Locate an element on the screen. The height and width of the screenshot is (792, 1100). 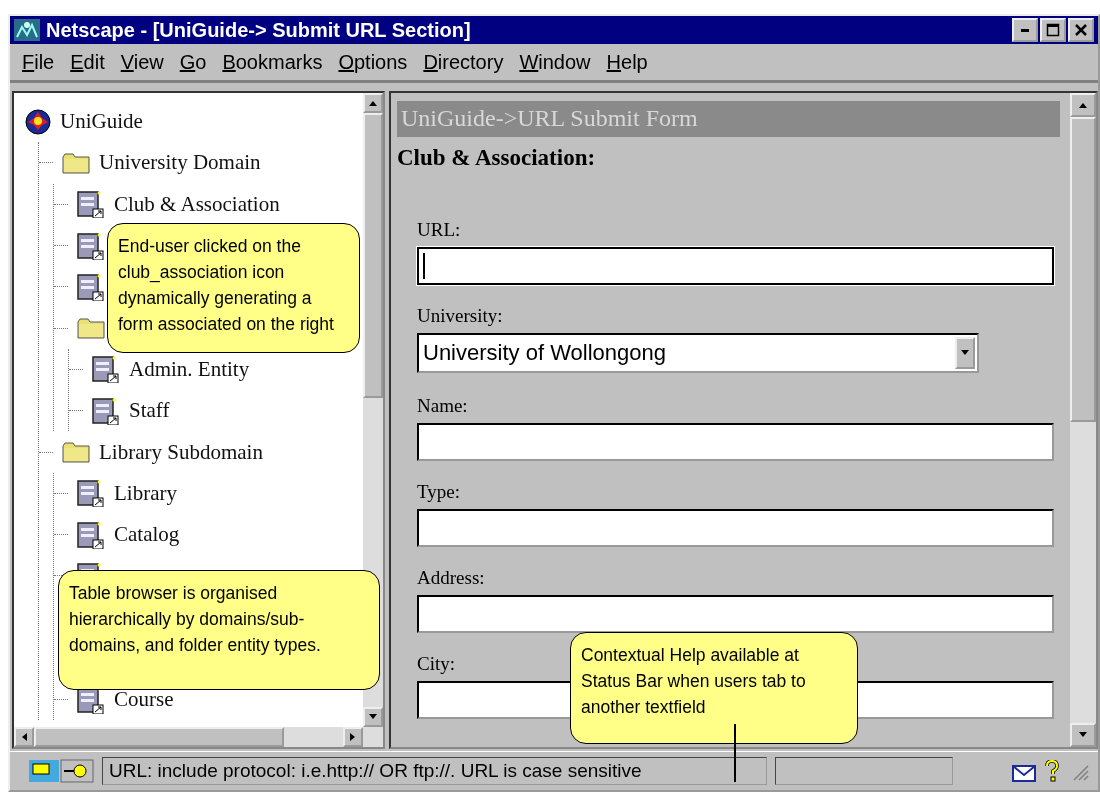
field-label: University: is located at coordinates (460, 316).